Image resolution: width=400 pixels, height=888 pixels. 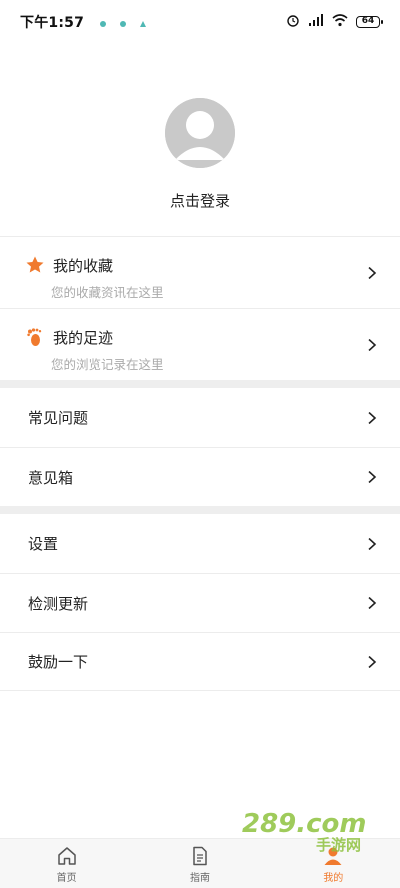 I want to click on battery-icon: 64, so click(x=369, y=22).